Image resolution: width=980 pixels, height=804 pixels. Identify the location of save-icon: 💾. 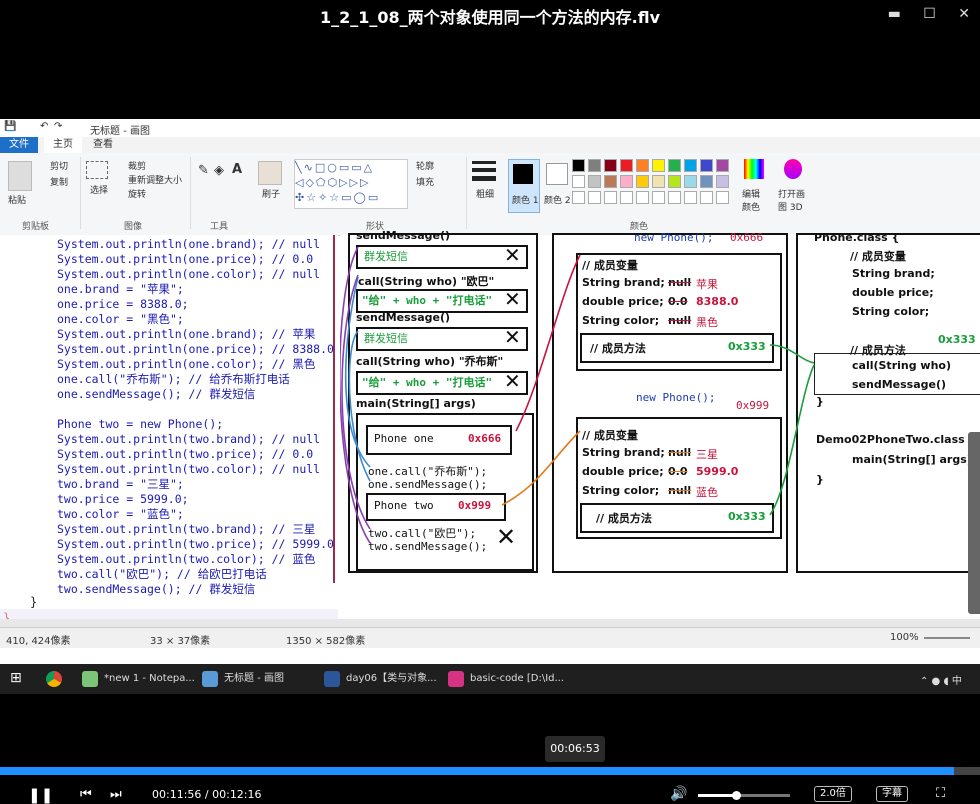
(10, 126).